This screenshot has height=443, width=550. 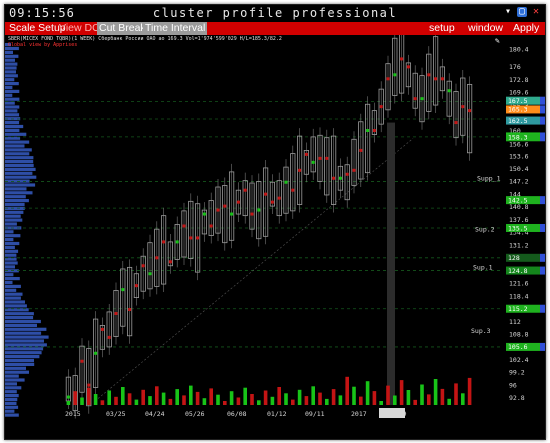 What do you see at coordinates (442, 28) in the screenshot?
I see `menu-setup: setup` at bounding box center [442, 28].